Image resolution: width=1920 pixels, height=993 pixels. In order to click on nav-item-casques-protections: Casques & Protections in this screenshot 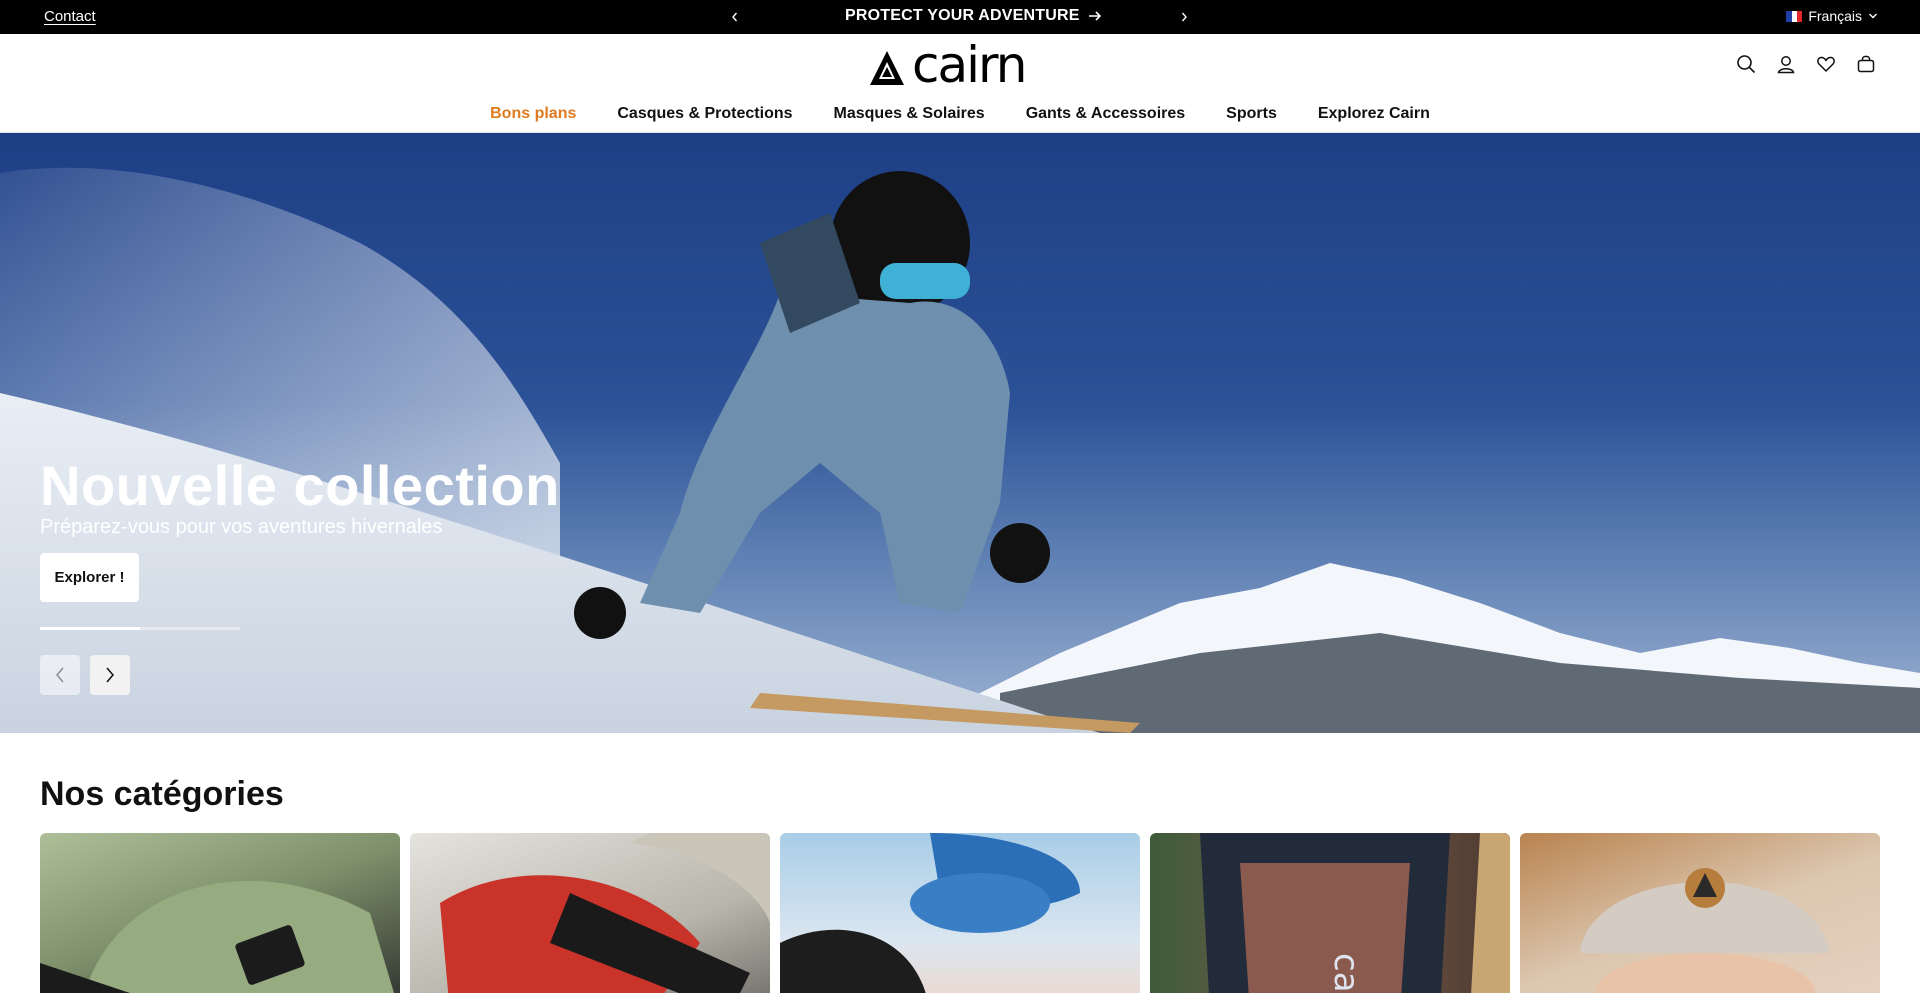, I will do `click(704, 114)`.